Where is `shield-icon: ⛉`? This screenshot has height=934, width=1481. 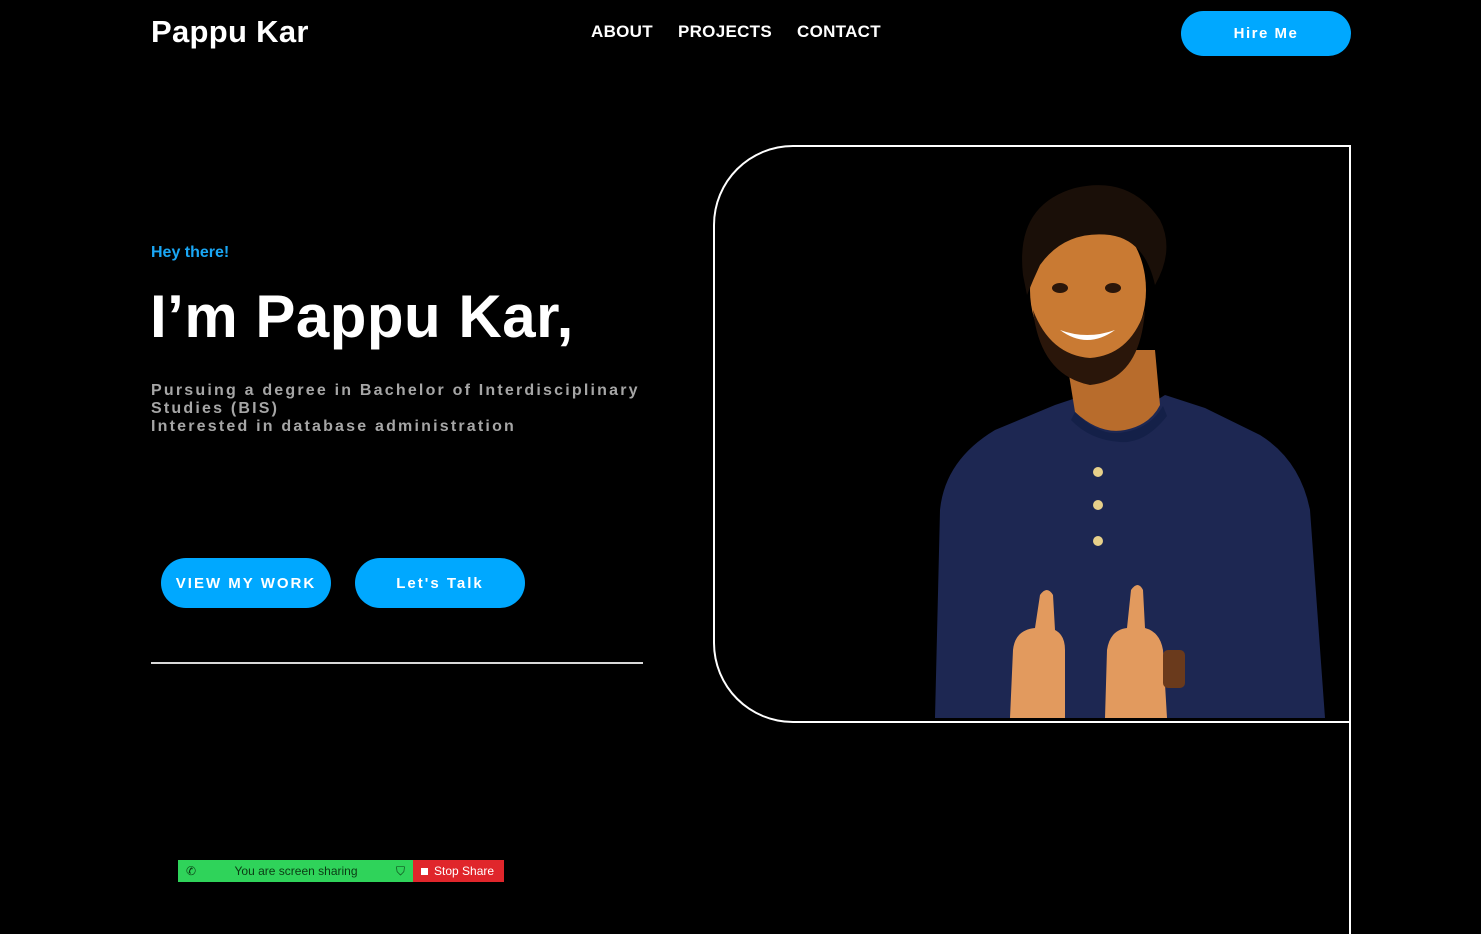 shield-icon: ⛉ is located at coordinates (400, 870).